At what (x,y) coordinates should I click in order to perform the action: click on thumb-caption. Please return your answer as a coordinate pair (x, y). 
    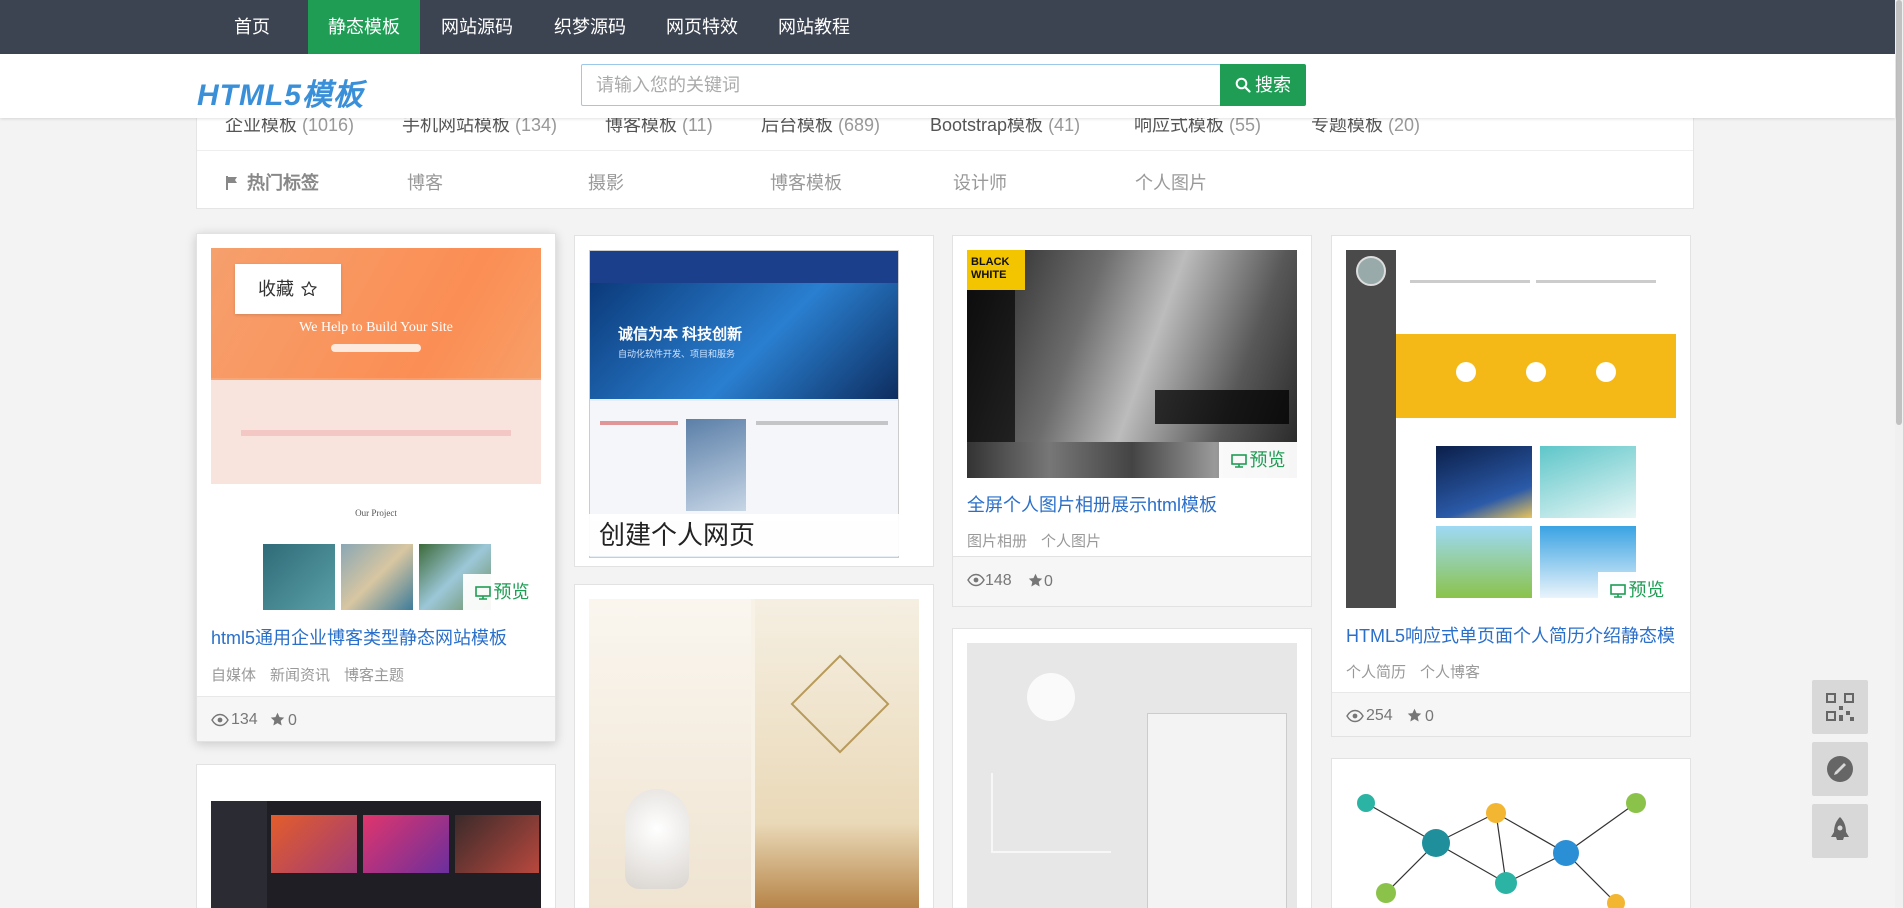
    Looking at the image, I should click on (1222, 407).